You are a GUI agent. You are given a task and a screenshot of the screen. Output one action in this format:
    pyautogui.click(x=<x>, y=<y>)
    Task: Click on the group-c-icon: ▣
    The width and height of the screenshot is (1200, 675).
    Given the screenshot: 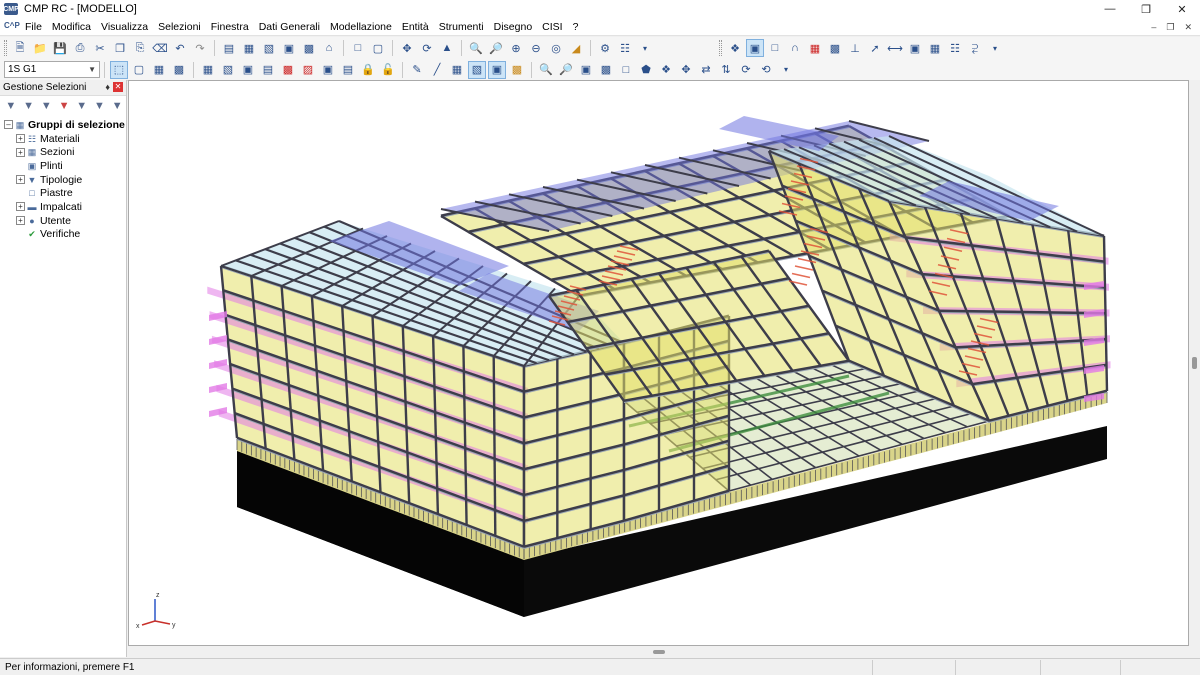 What is the action you would take?
    pyautogui.click(x=248, y=70)
    